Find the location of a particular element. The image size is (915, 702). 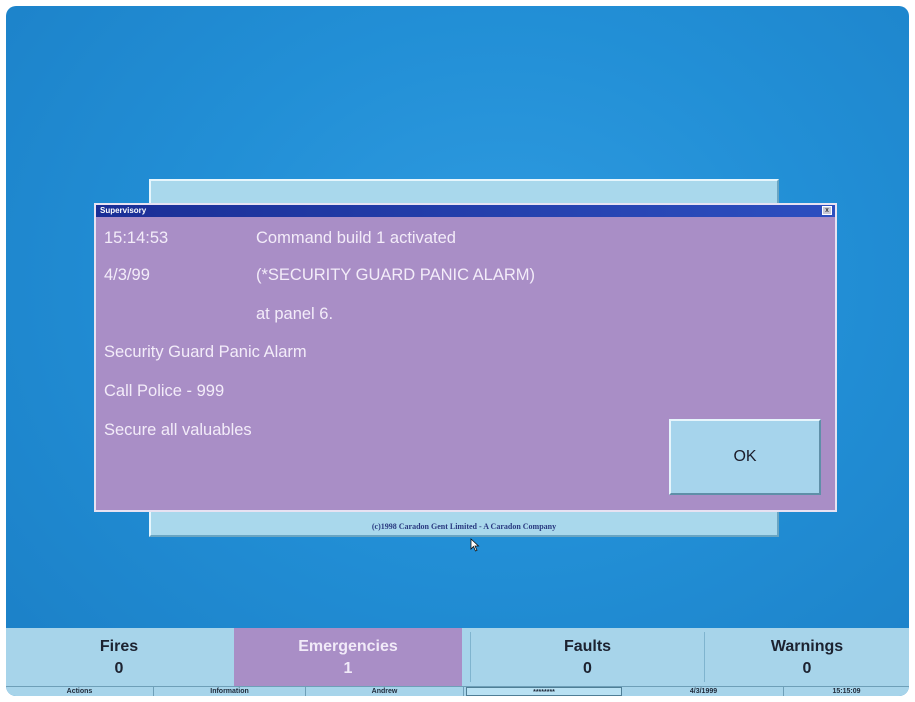

tile-warnings-label: Warnings is located at coordinates (807, 646).